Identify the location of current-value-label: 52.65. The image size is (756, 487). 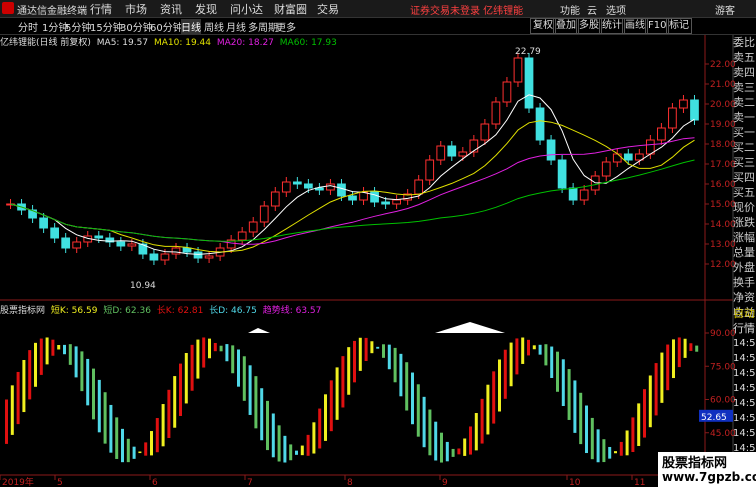
(714, 418).